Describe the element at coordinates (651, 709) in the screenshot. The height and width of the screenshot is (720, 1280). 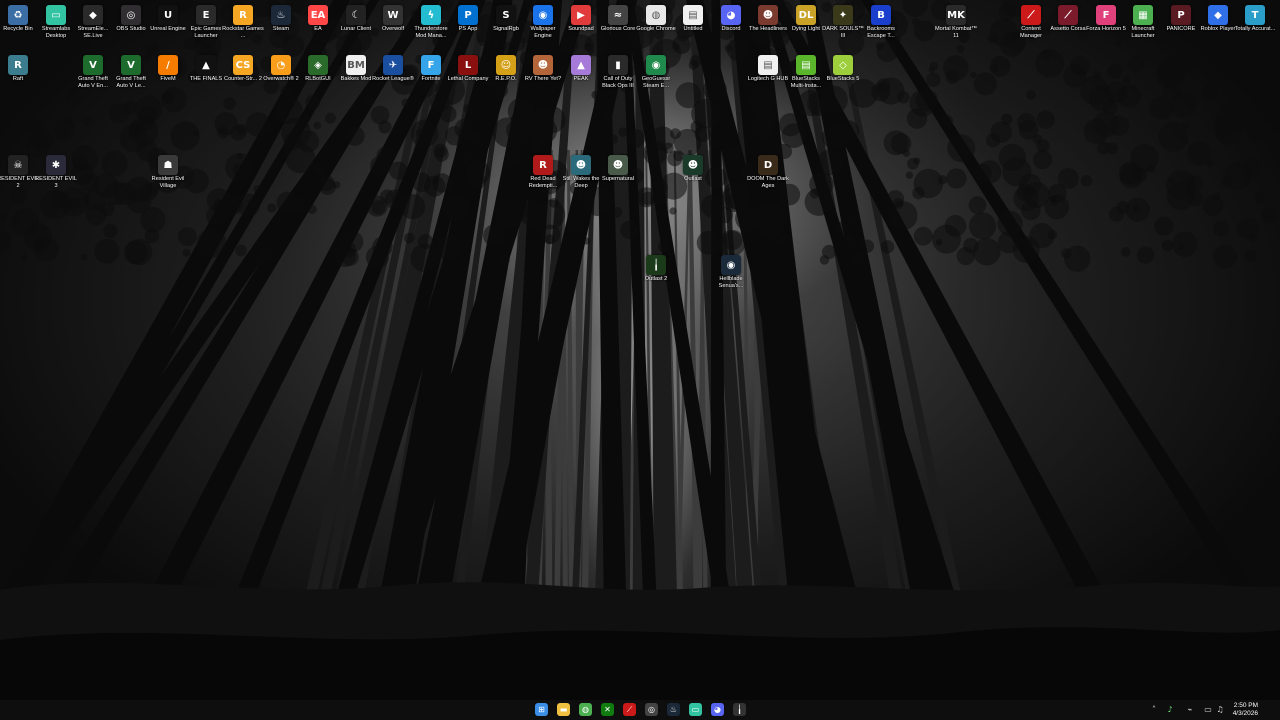
I see `obs-taskbar-icon: ◎` at that location.